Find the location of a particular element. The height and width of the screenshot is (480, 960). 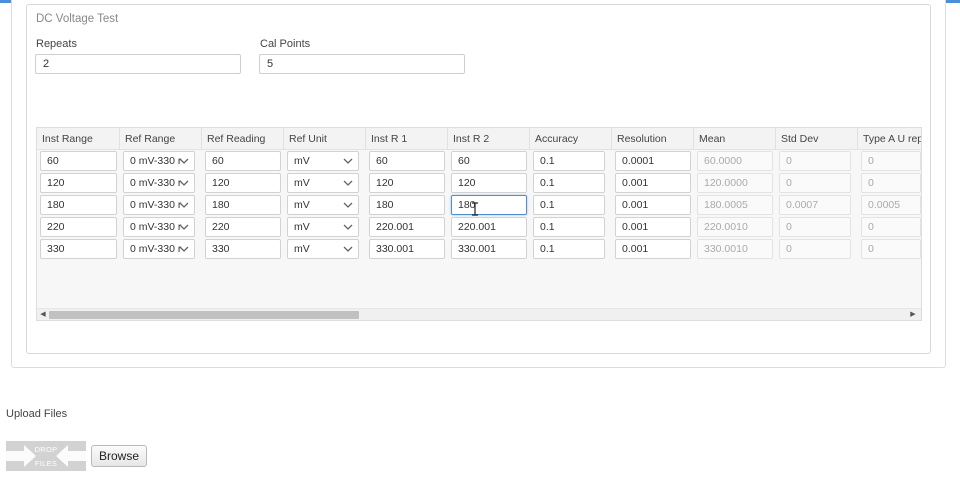

mean-value: 60.0000 is located at coordinates (723, 161).